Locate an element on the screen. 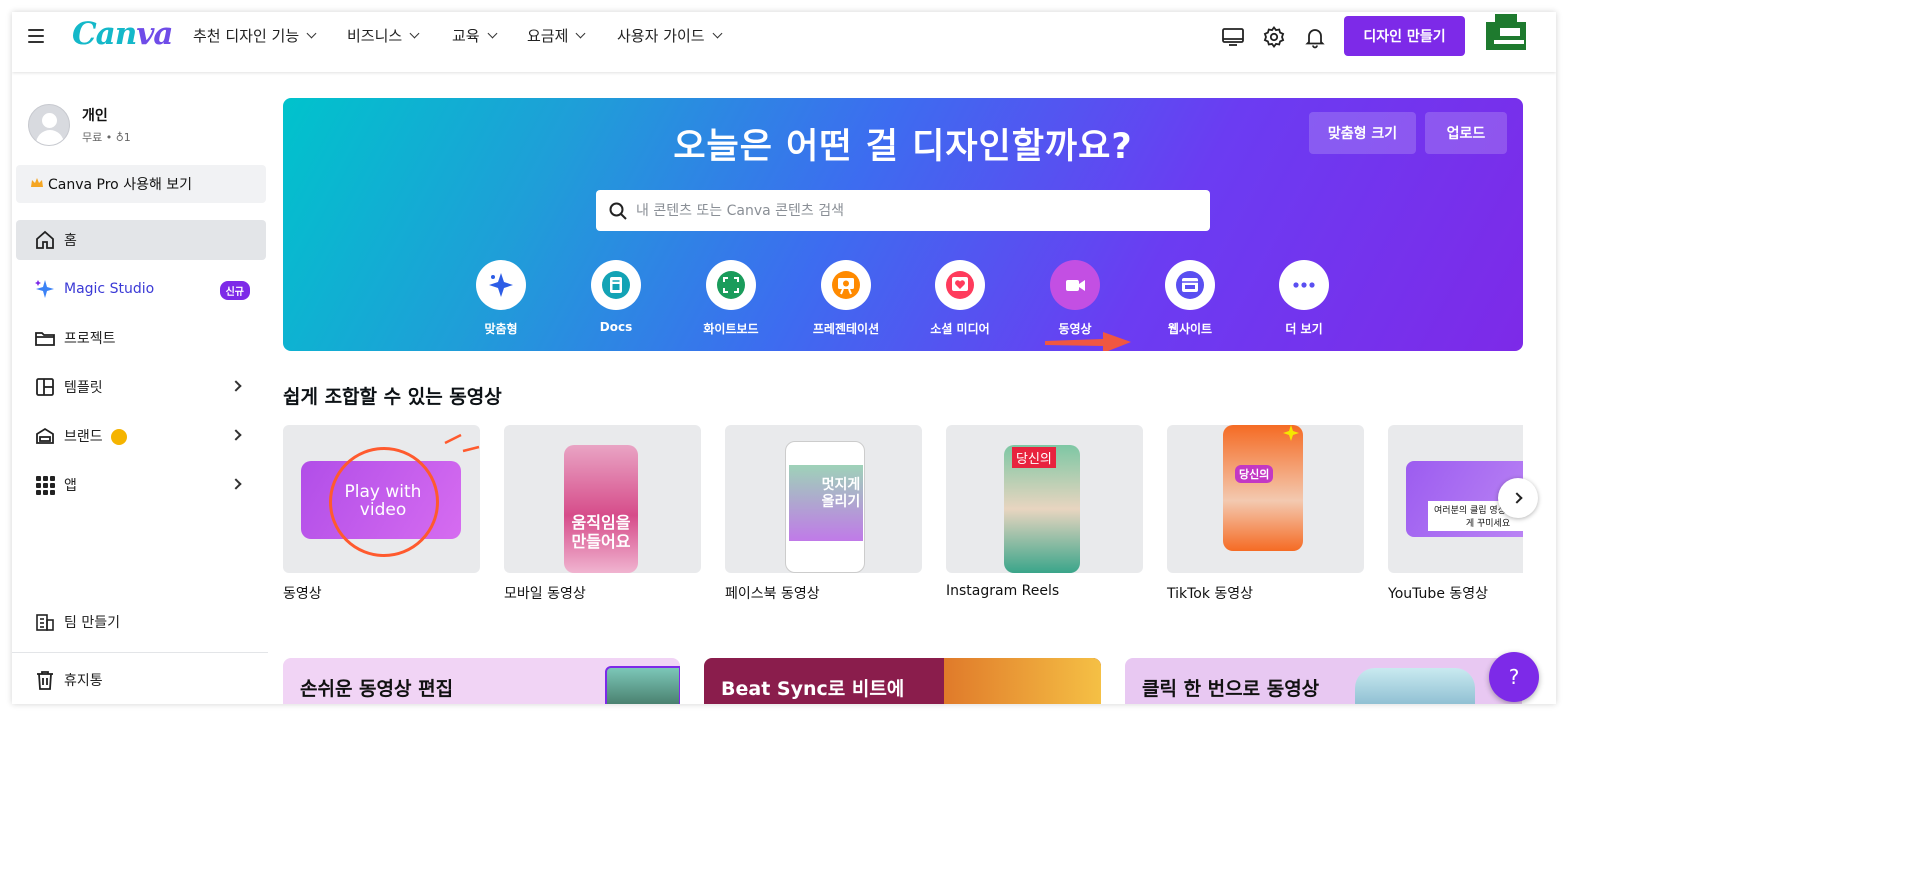  promo-text: 클릭 한 번으로 동영상 is located at coordinates (1231, 689).